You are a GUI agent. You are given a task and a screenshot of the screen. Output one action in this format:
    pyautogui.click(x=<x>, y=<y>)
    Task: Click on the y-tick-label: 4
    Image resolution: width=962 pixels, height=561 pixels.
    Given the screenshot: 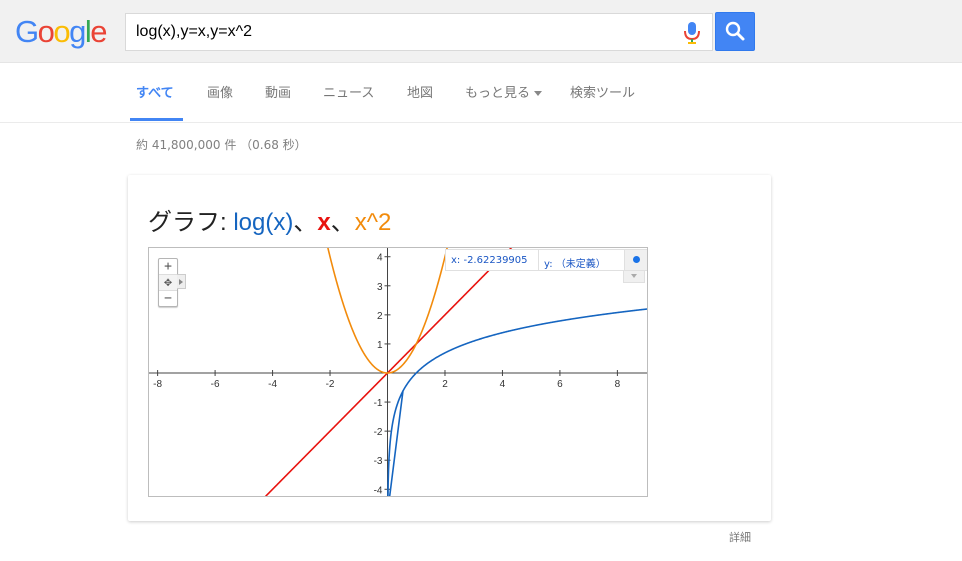 What is the action you would take?
    pyautogui.click(x=380, y=258)
    